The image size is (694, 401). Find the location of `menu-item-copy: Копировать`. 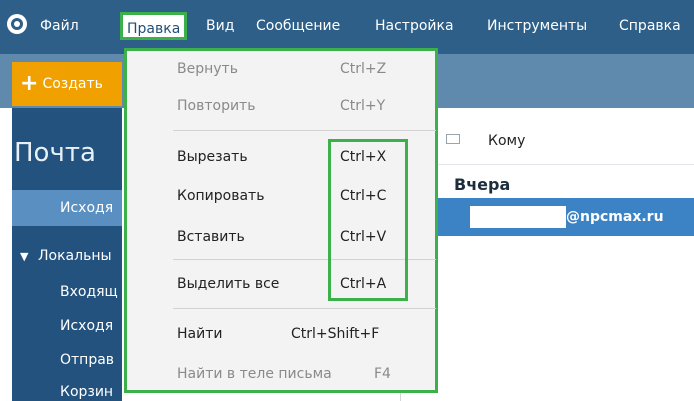

menu-item-copy: Копировать is located at coordinates (220, 196).